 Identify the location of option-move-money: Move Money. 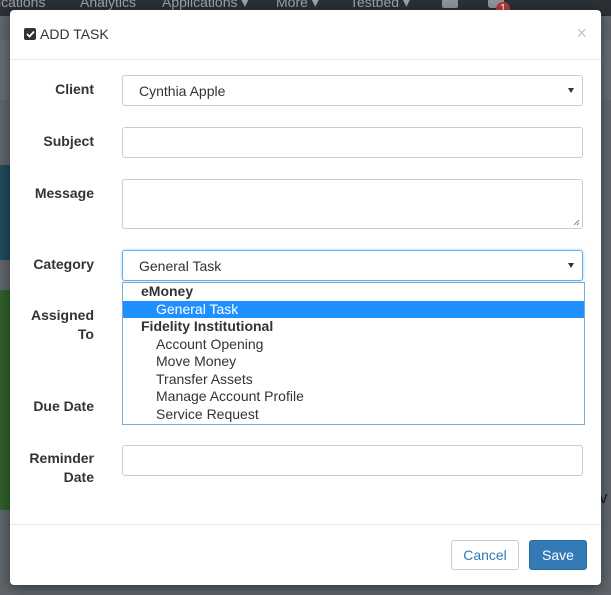
(353, 362).